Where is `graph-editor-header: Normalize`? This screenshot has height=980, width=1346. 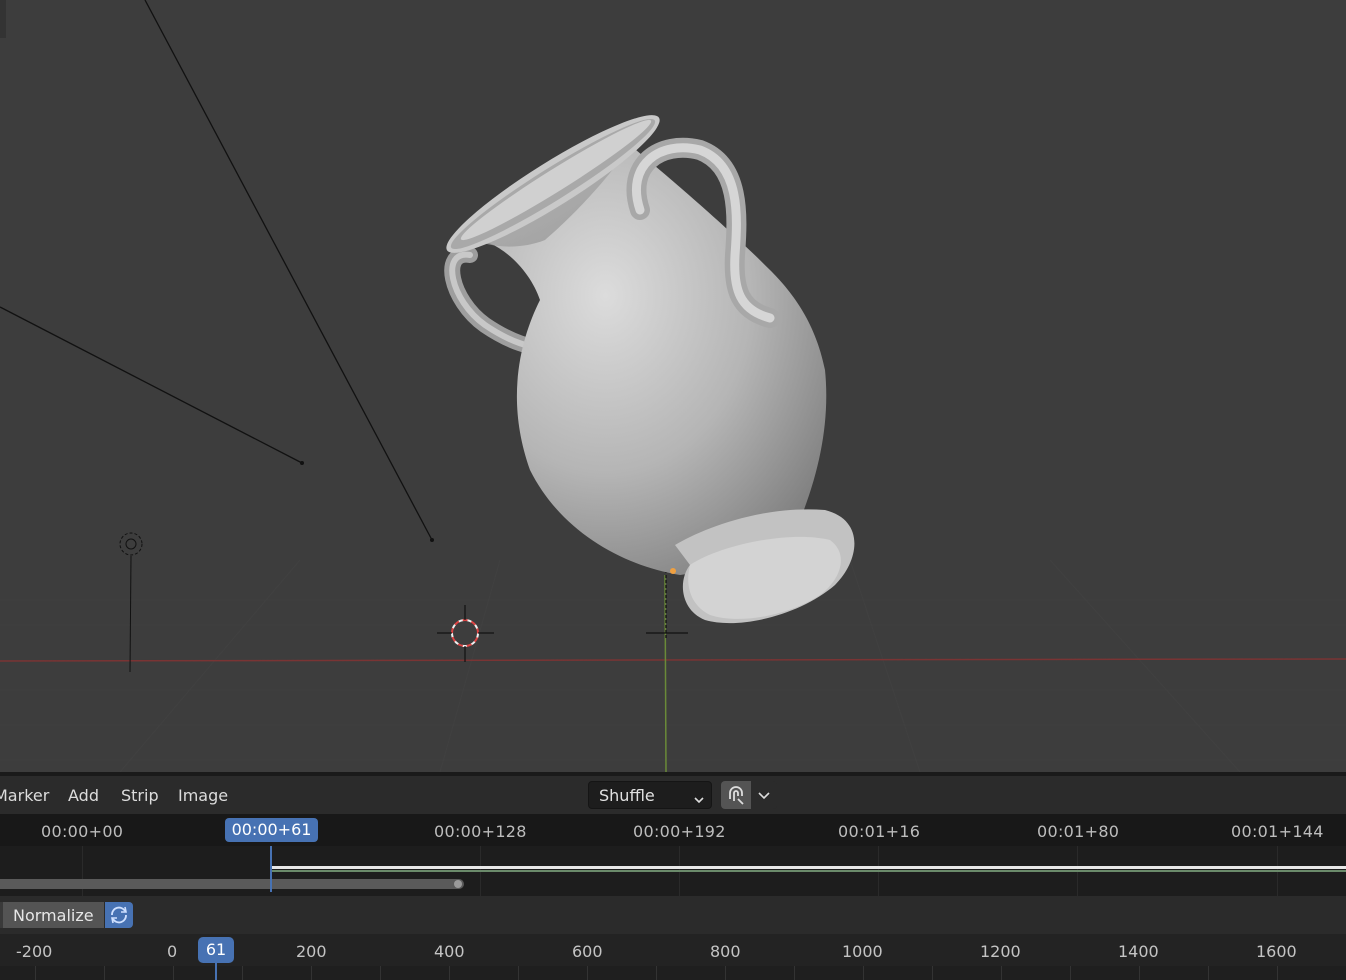 graph-editor-header: Normalize is located at coordinates (673, 915).